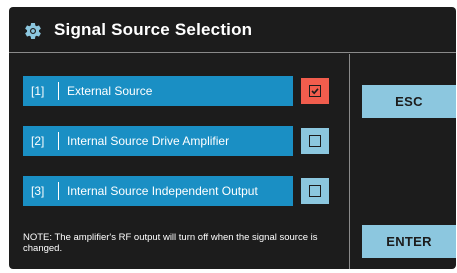  I want to click on checkbox-external-source, so click(315, 91).